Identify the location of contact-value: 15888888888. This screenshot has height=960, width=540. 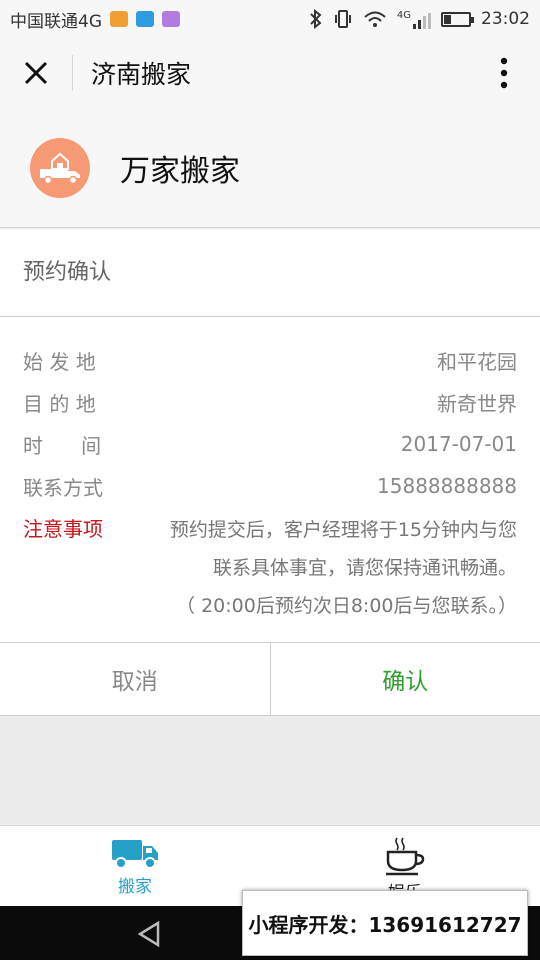
(447, 486).